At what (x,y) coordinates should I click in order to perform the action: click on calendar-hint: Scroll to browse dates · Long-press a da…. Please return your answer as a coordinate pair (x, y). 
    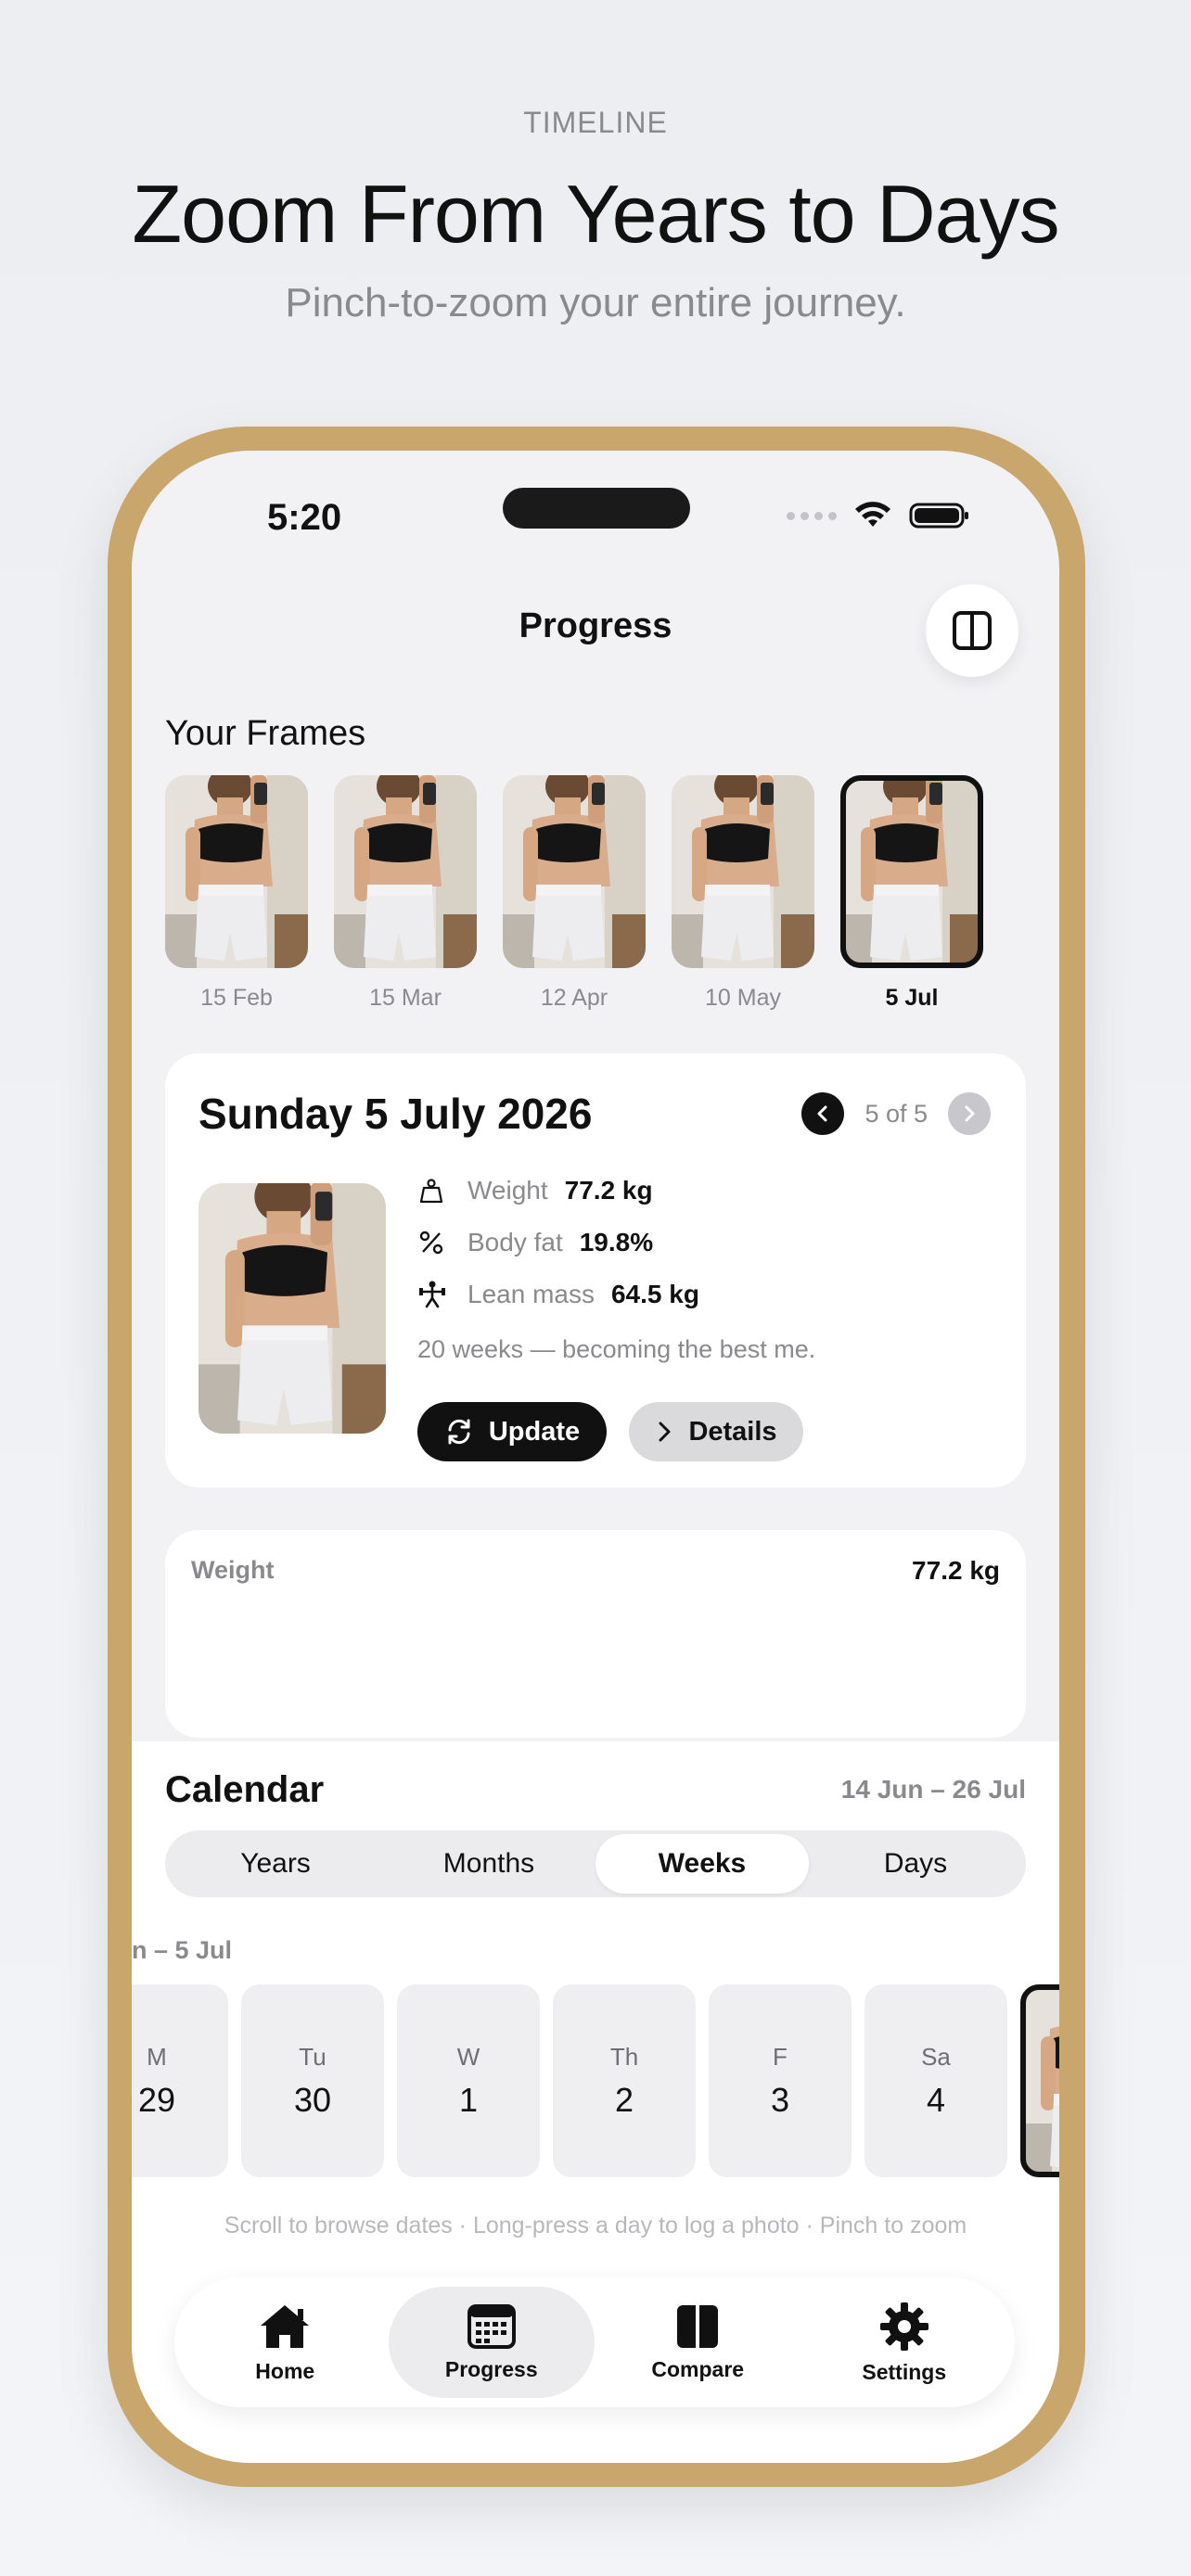
    Looking at the image, I should click on (595, 2225).